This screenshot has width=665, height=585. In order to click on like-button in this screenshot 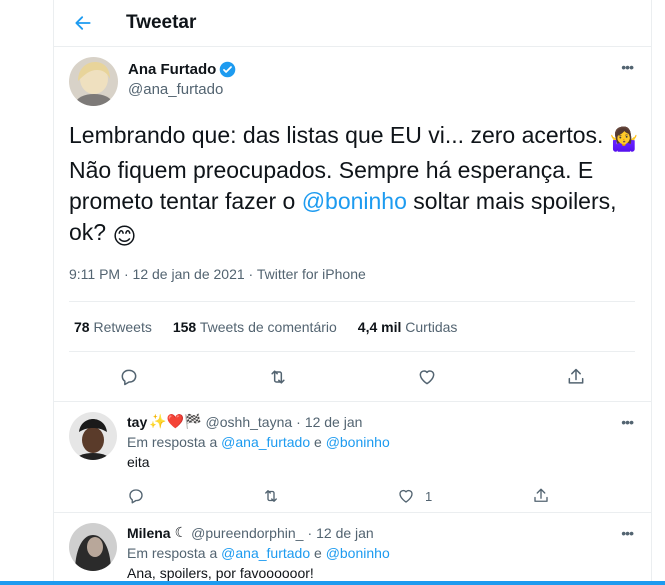, I will do `click(427, 377)`.